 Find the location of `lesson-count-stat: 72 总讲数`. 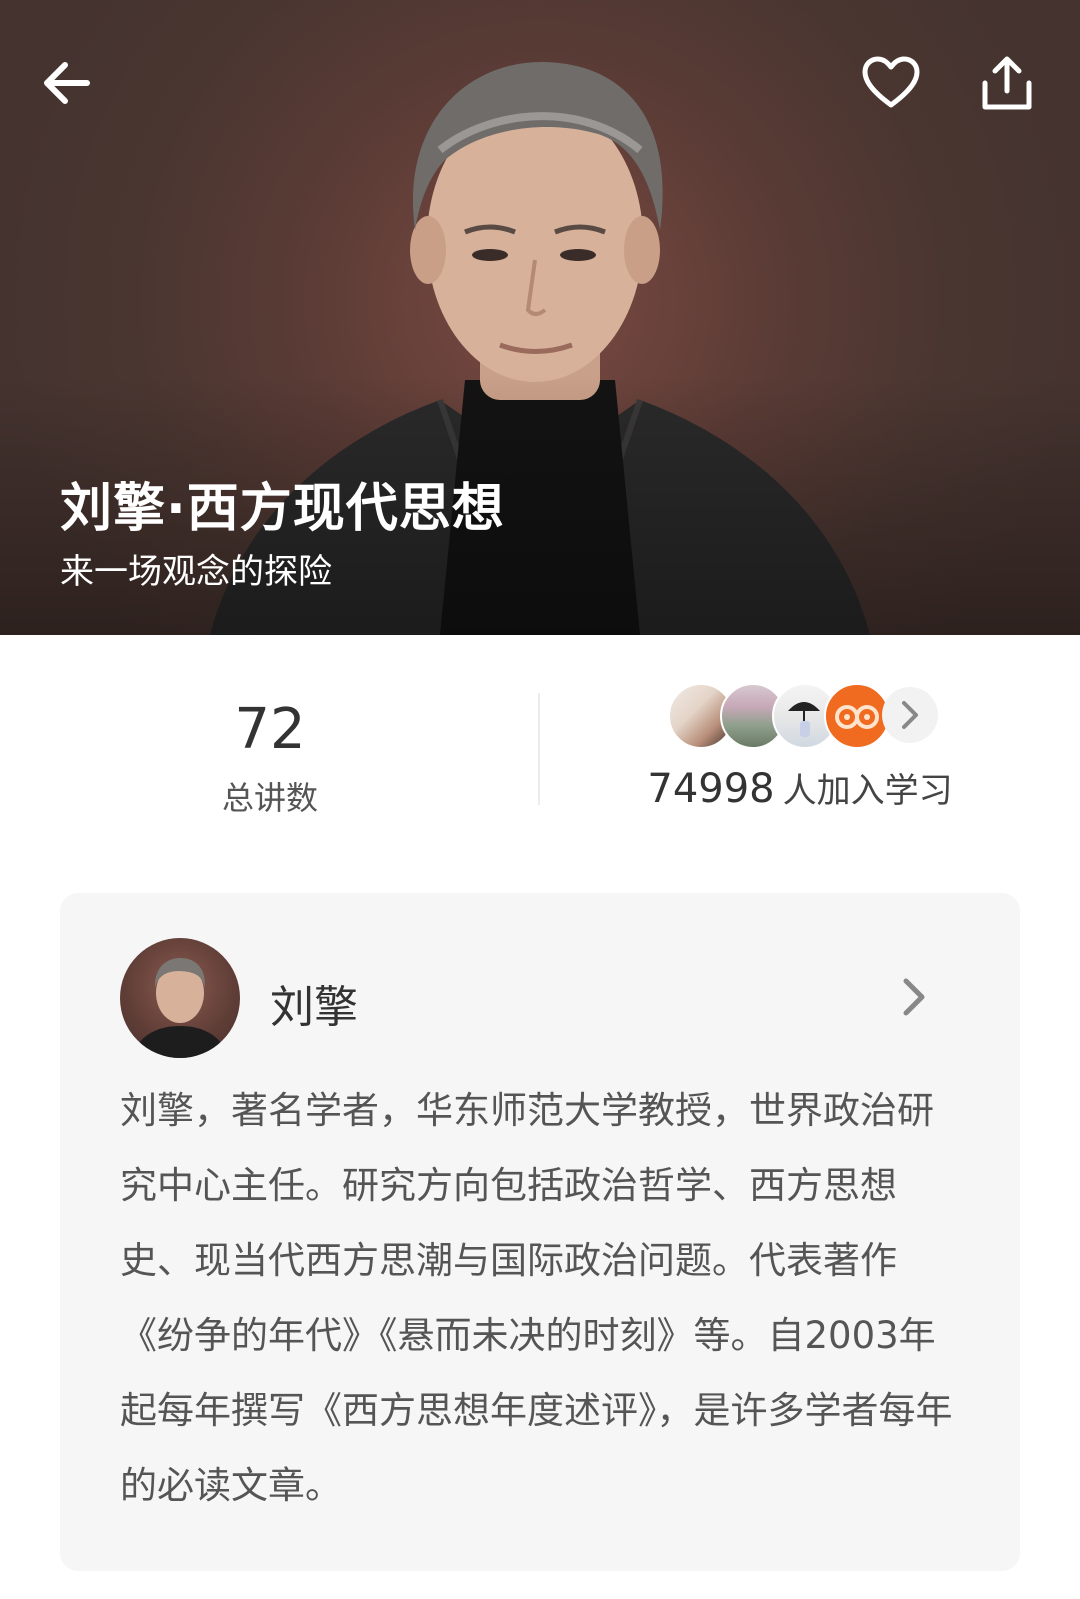

lesson-count-stat: 72 总讲数 is located at coordinates (270, 757).